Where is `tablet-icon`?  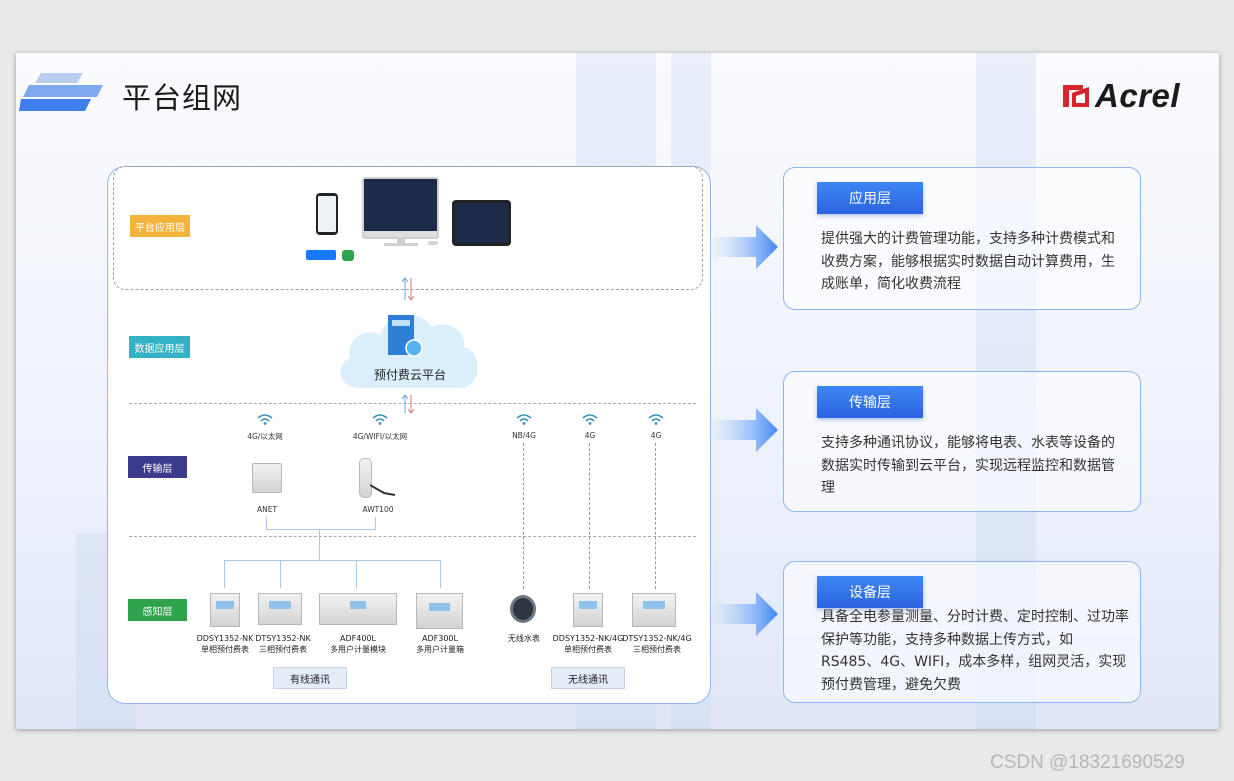
tablet-icon is located at coordinates (481, 223).